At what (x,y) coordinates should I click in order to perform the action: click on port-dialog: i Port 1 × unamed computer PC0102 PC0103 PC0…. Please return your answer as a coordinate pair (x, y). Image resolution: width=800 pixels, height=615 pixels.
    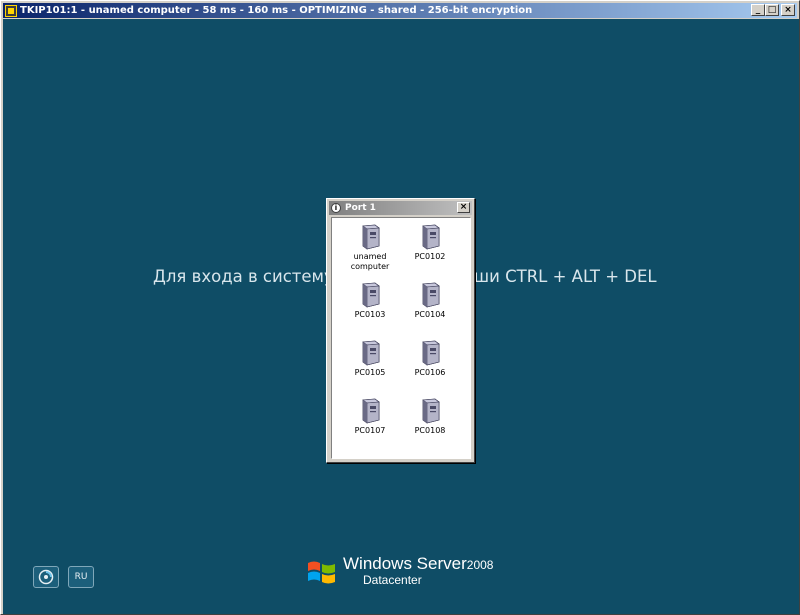
    Looking at the image, I should click on (400, 330).